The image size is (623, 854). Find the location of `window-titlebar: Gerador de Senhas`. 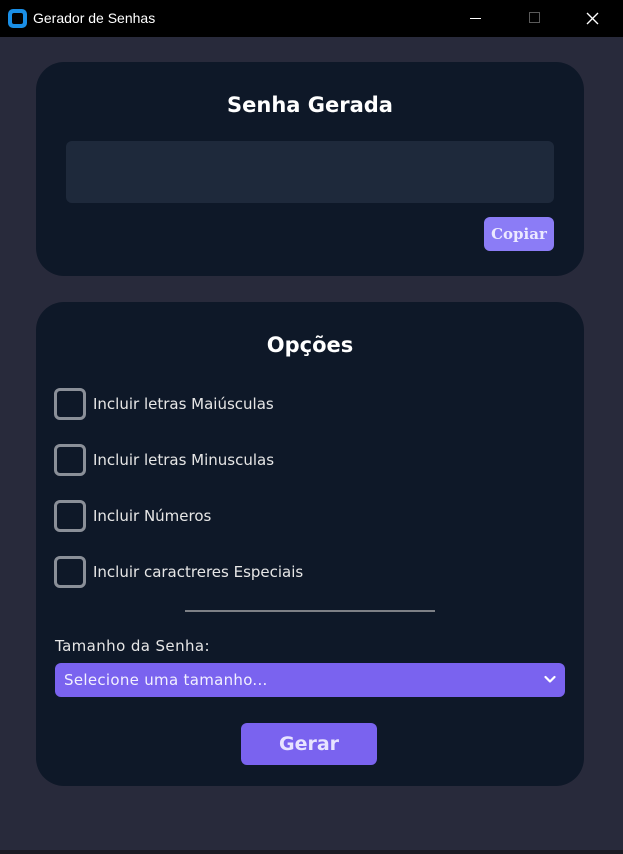

window-titlebar: Gerador de Senhas is located at coordinates (311, 18).